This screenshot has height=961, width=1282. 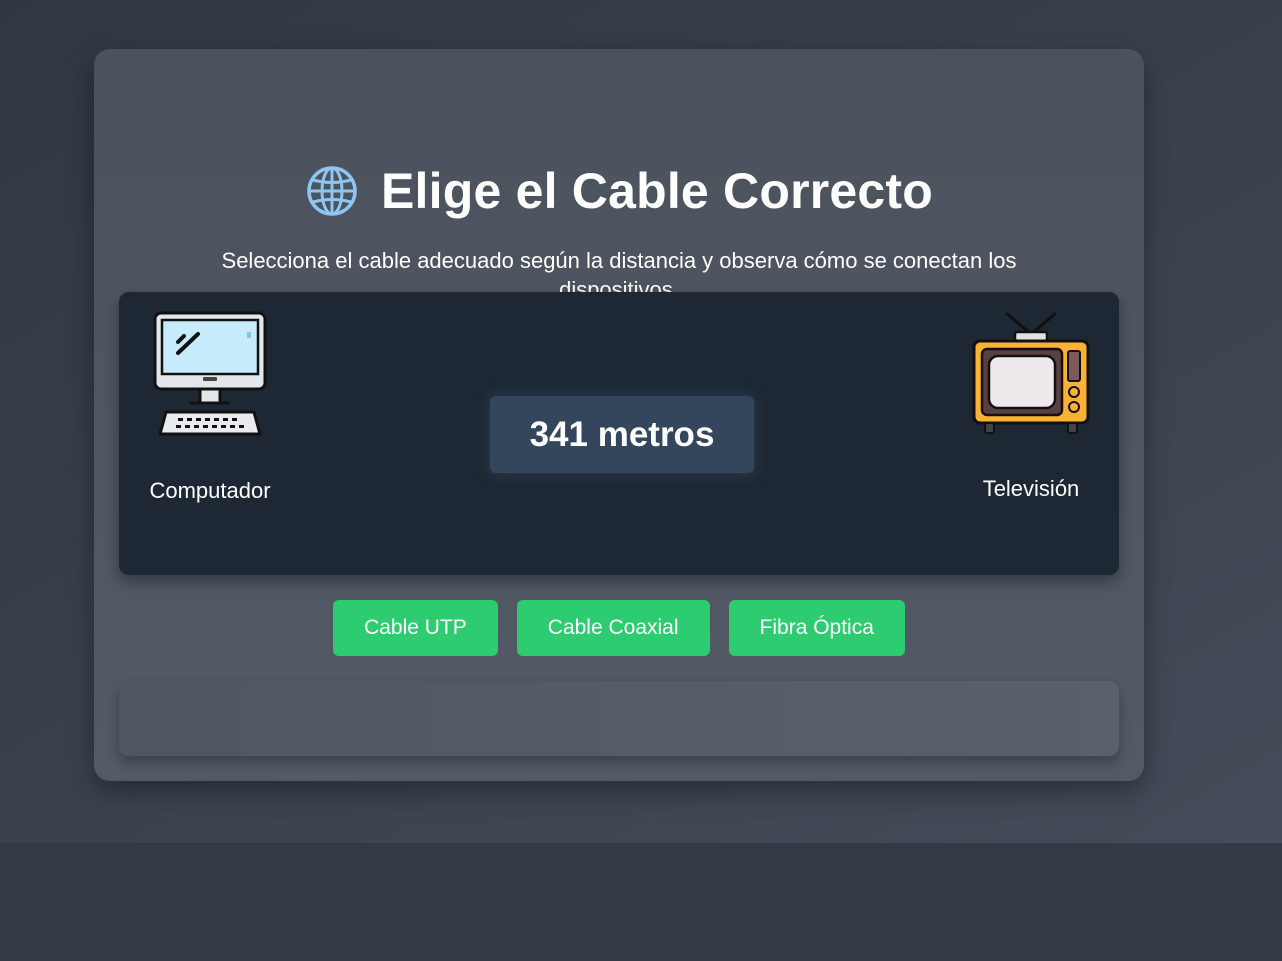 I want to click on result-panel, so click(x=619, y=718).